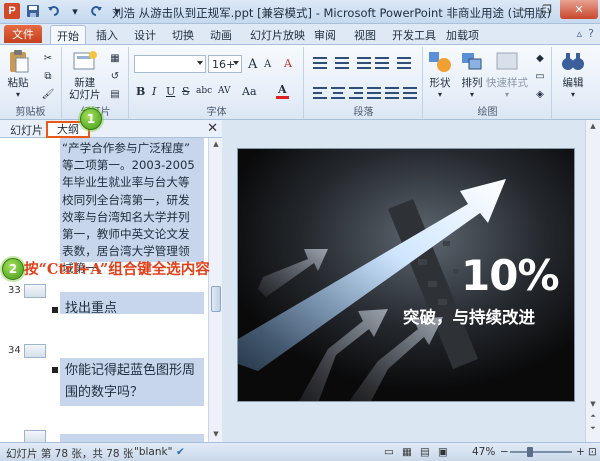 The width and height of the screenshot is (600, 461). What do you see at coordinates (154, 91) in the screenshot?
I see `italic-button: I` at bounding box center [154, 91].